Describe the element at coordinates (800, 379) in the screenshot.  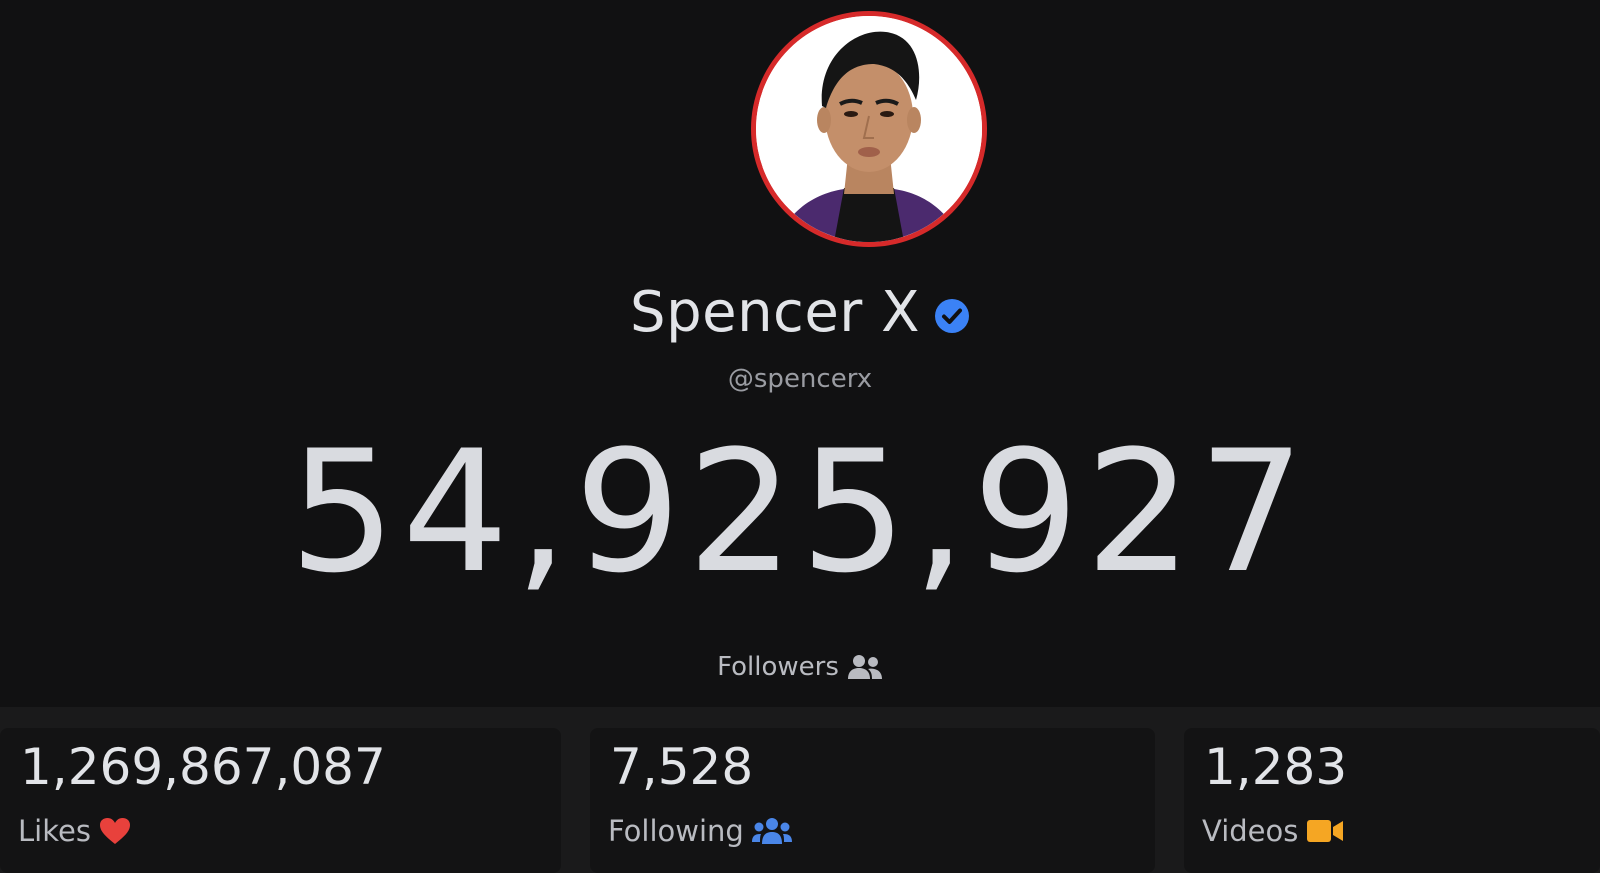
I see `profile-handle: @spencerx` at that location.